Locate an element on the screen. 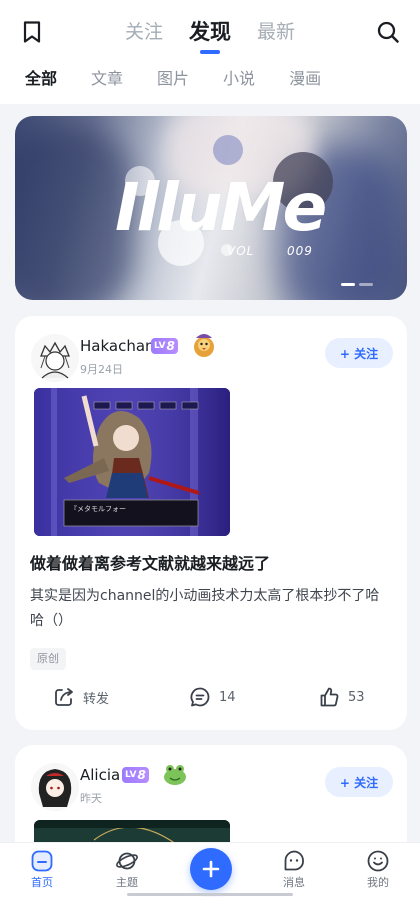  banner-vol-label: VOL is located at coordinates (241, 251).